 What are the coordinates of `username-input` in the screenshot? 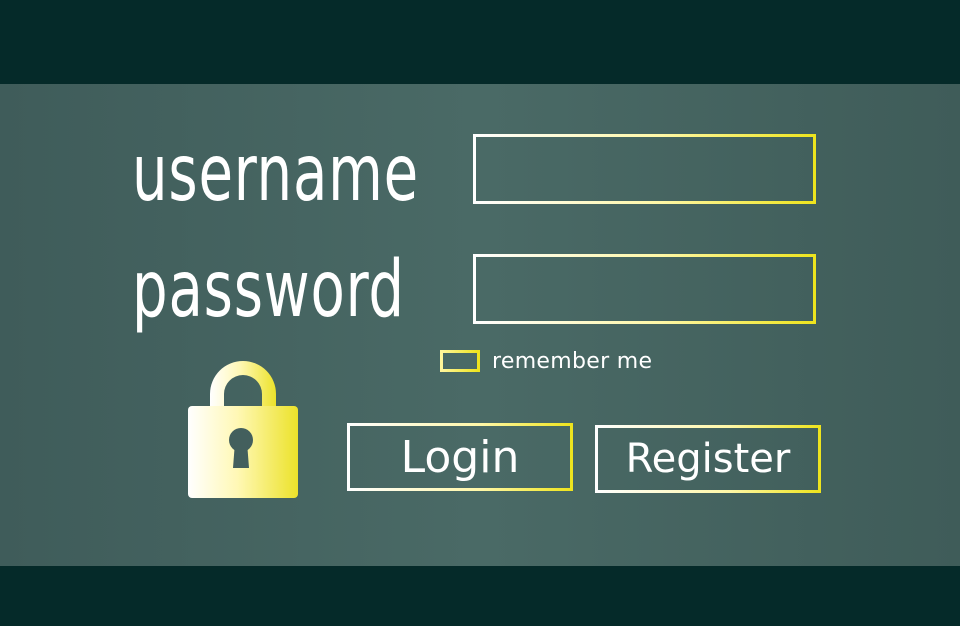 It's located at (644, 169).